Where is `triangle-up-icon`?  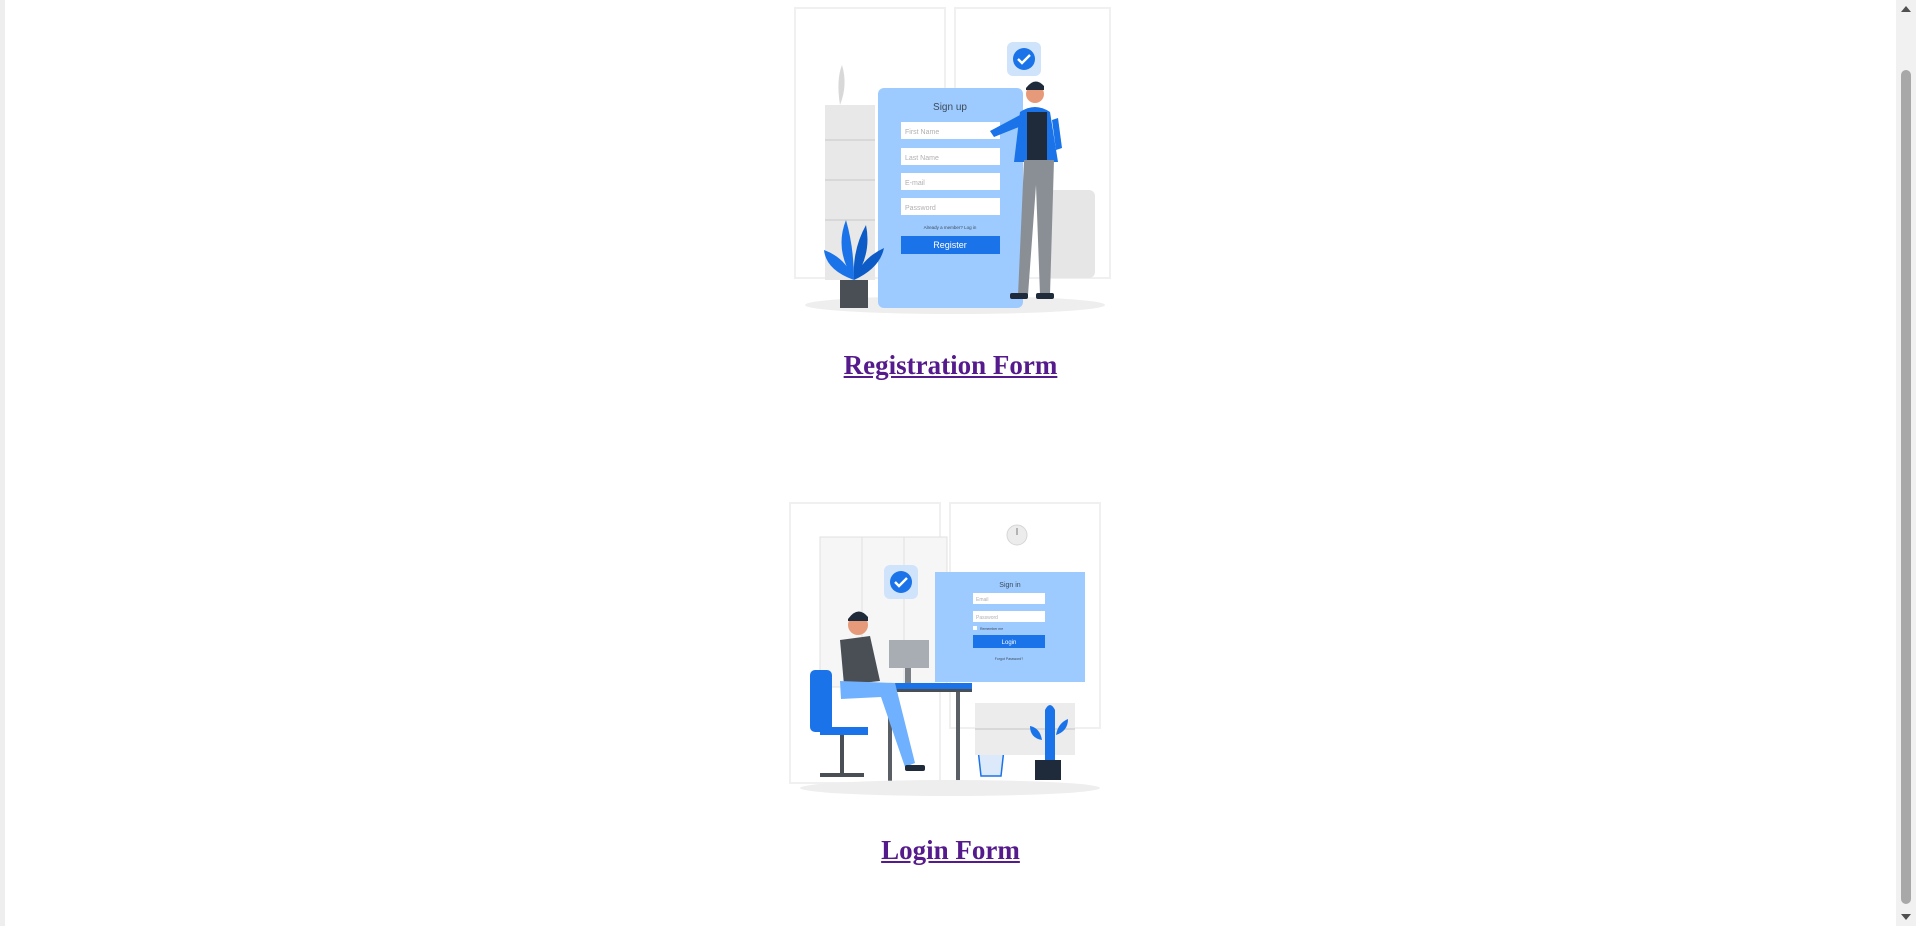 triangle-up-icon is located at coordinates (1906, 8).